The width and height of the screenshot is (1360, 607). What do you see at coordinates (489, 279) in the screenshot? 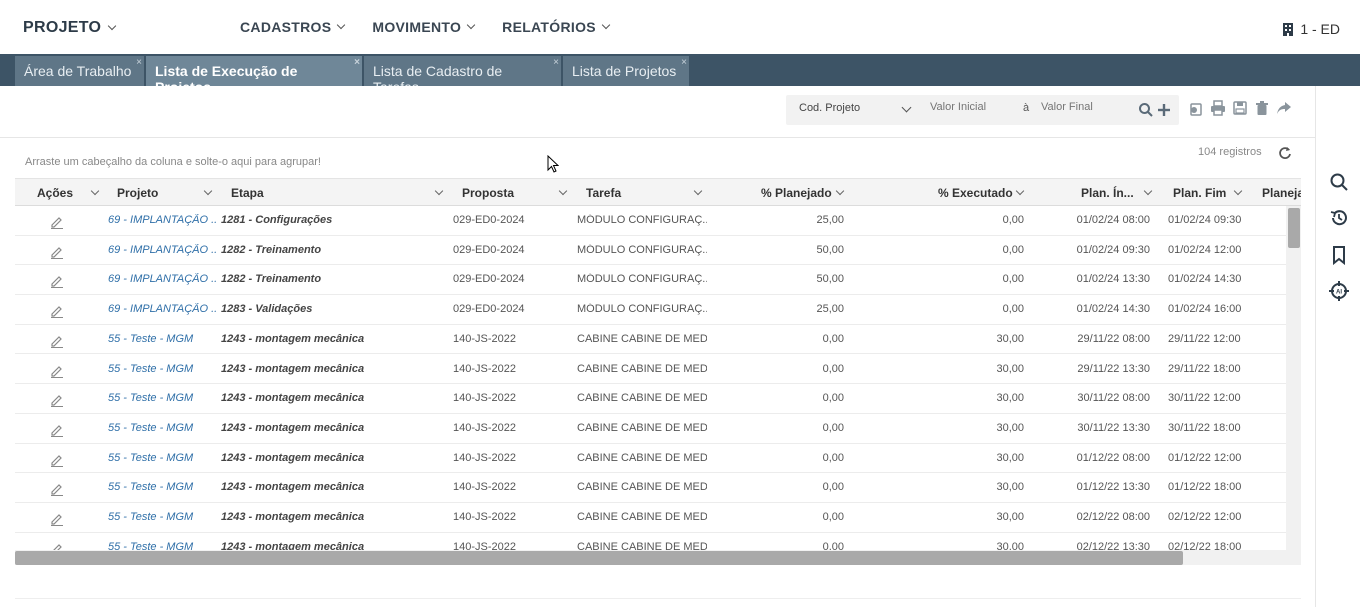
I see `cell-proposta: 029-ED0-2024` at bounding box center [489, 279].